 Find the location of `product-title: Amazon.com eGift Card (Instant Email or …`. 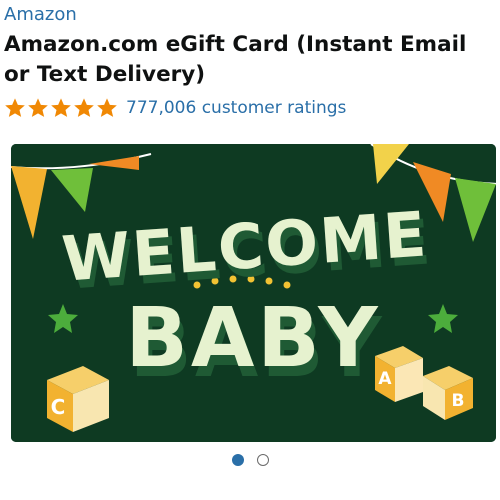

product-title: Amazon.com eGift Card (Instant Email or … is located at coordinates (235, 59).